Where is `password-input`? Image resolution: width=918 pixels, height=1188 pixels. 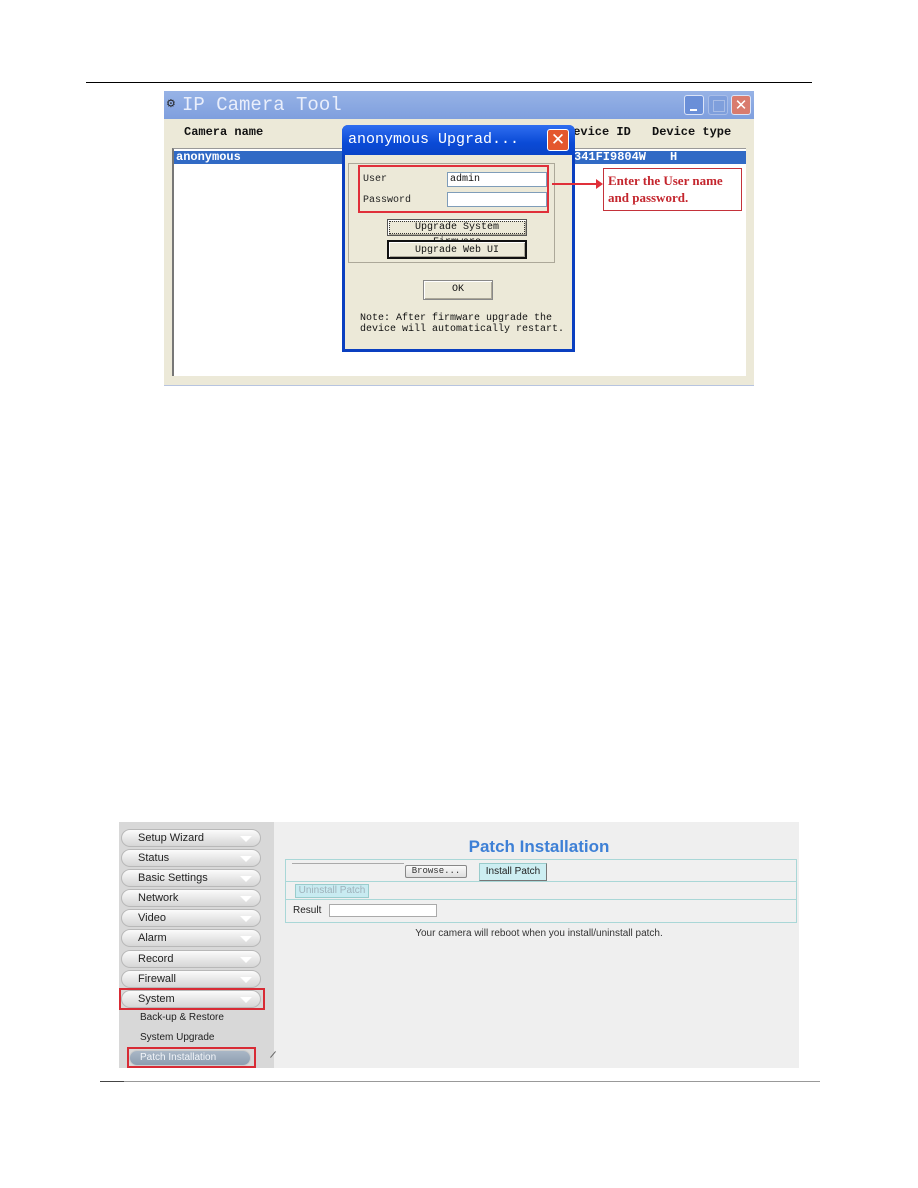 password-input is located at coordinates (497, 199).